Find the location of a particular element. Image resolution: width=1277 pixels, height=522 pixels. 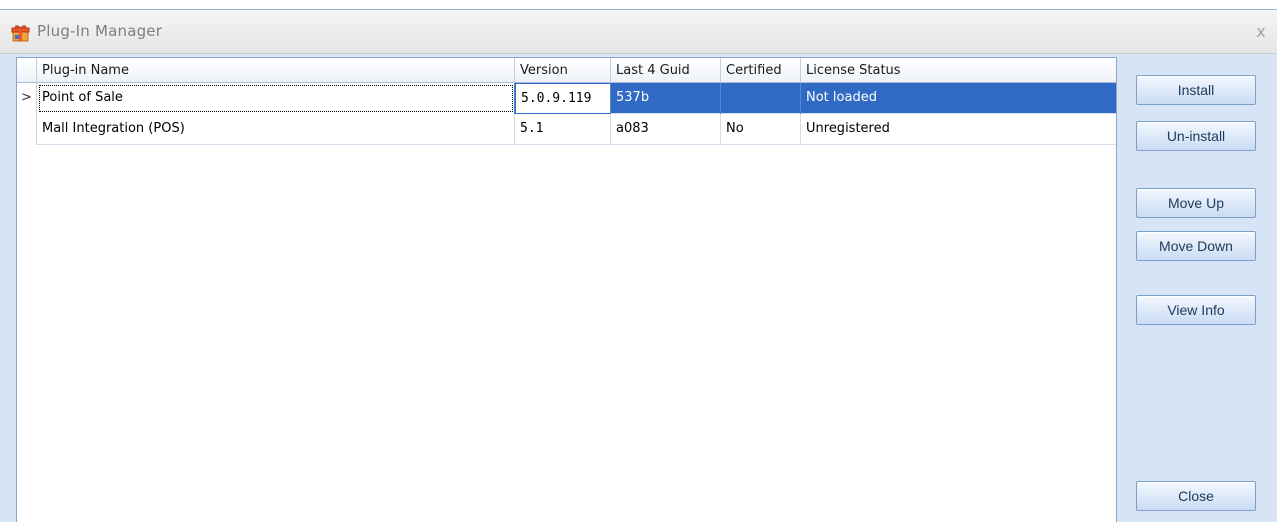

row-indicator-chevron-icon: > is located at coordinates (27, 98).